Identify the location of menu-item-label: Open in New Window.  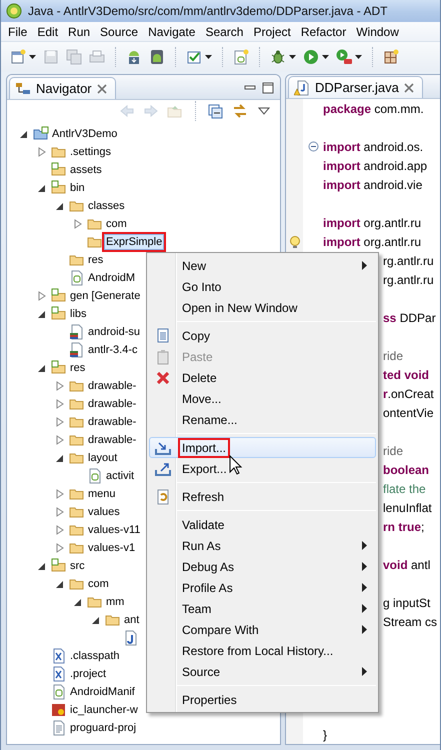
(239, 308).